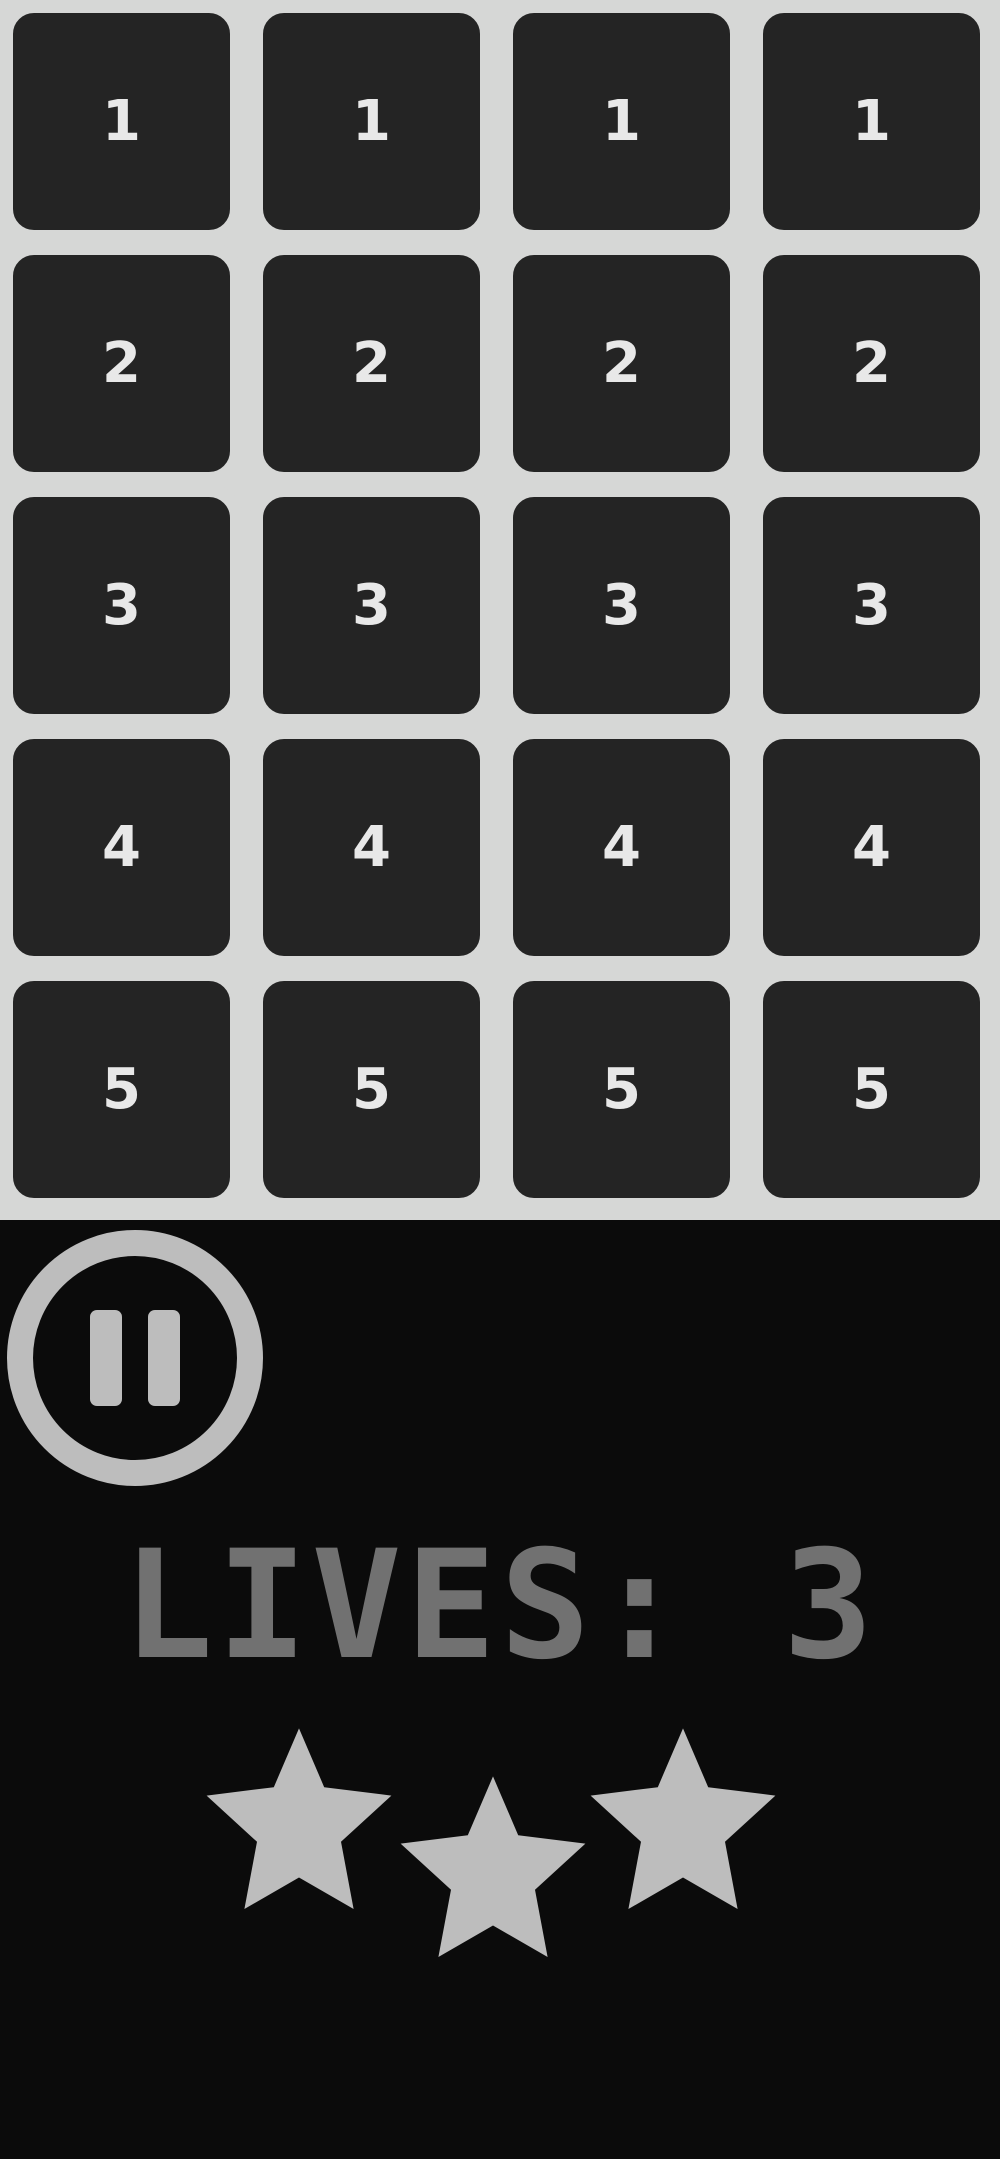 Image resolution: width=1000 pixels, height=2159 pixels. I want to click on tile-r4-c2: 4, so click(371, 847).